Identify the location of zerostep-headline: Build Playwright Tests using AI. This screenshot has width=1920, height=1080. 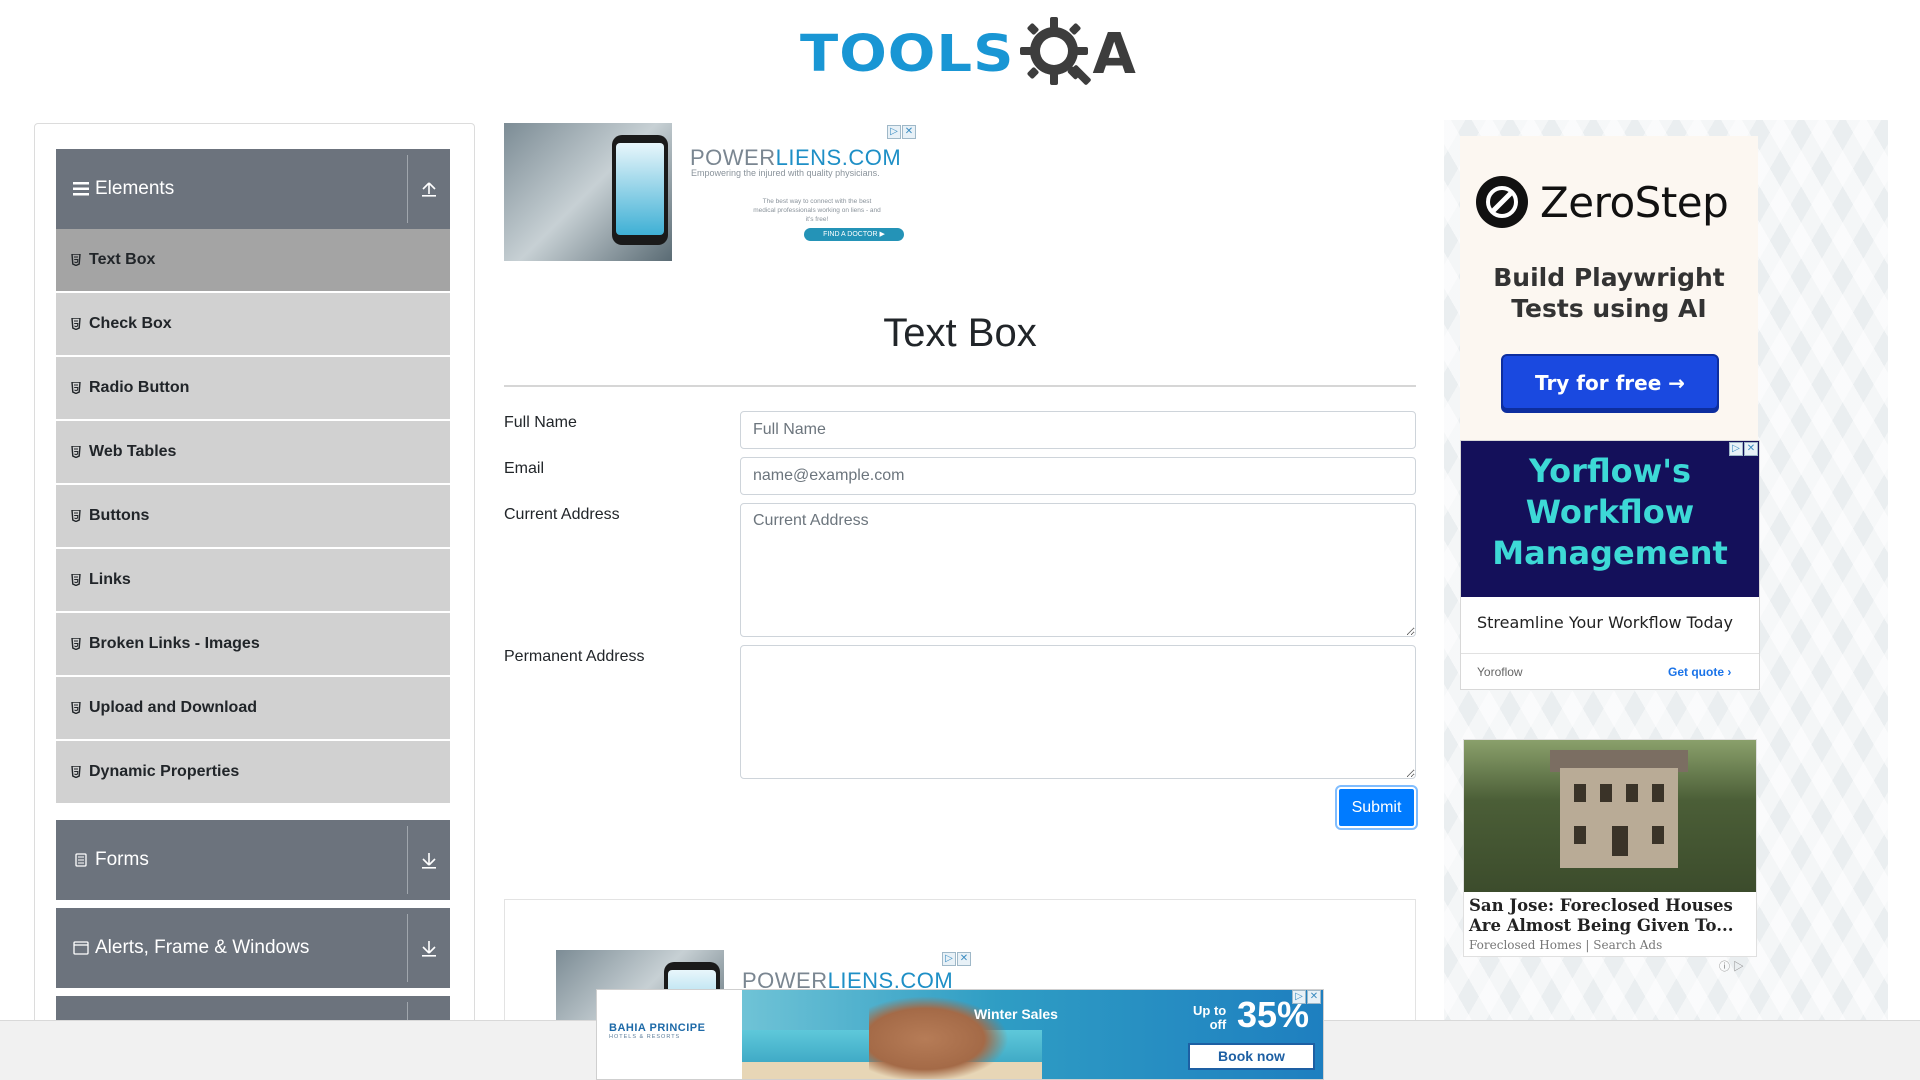
(1609, 293).